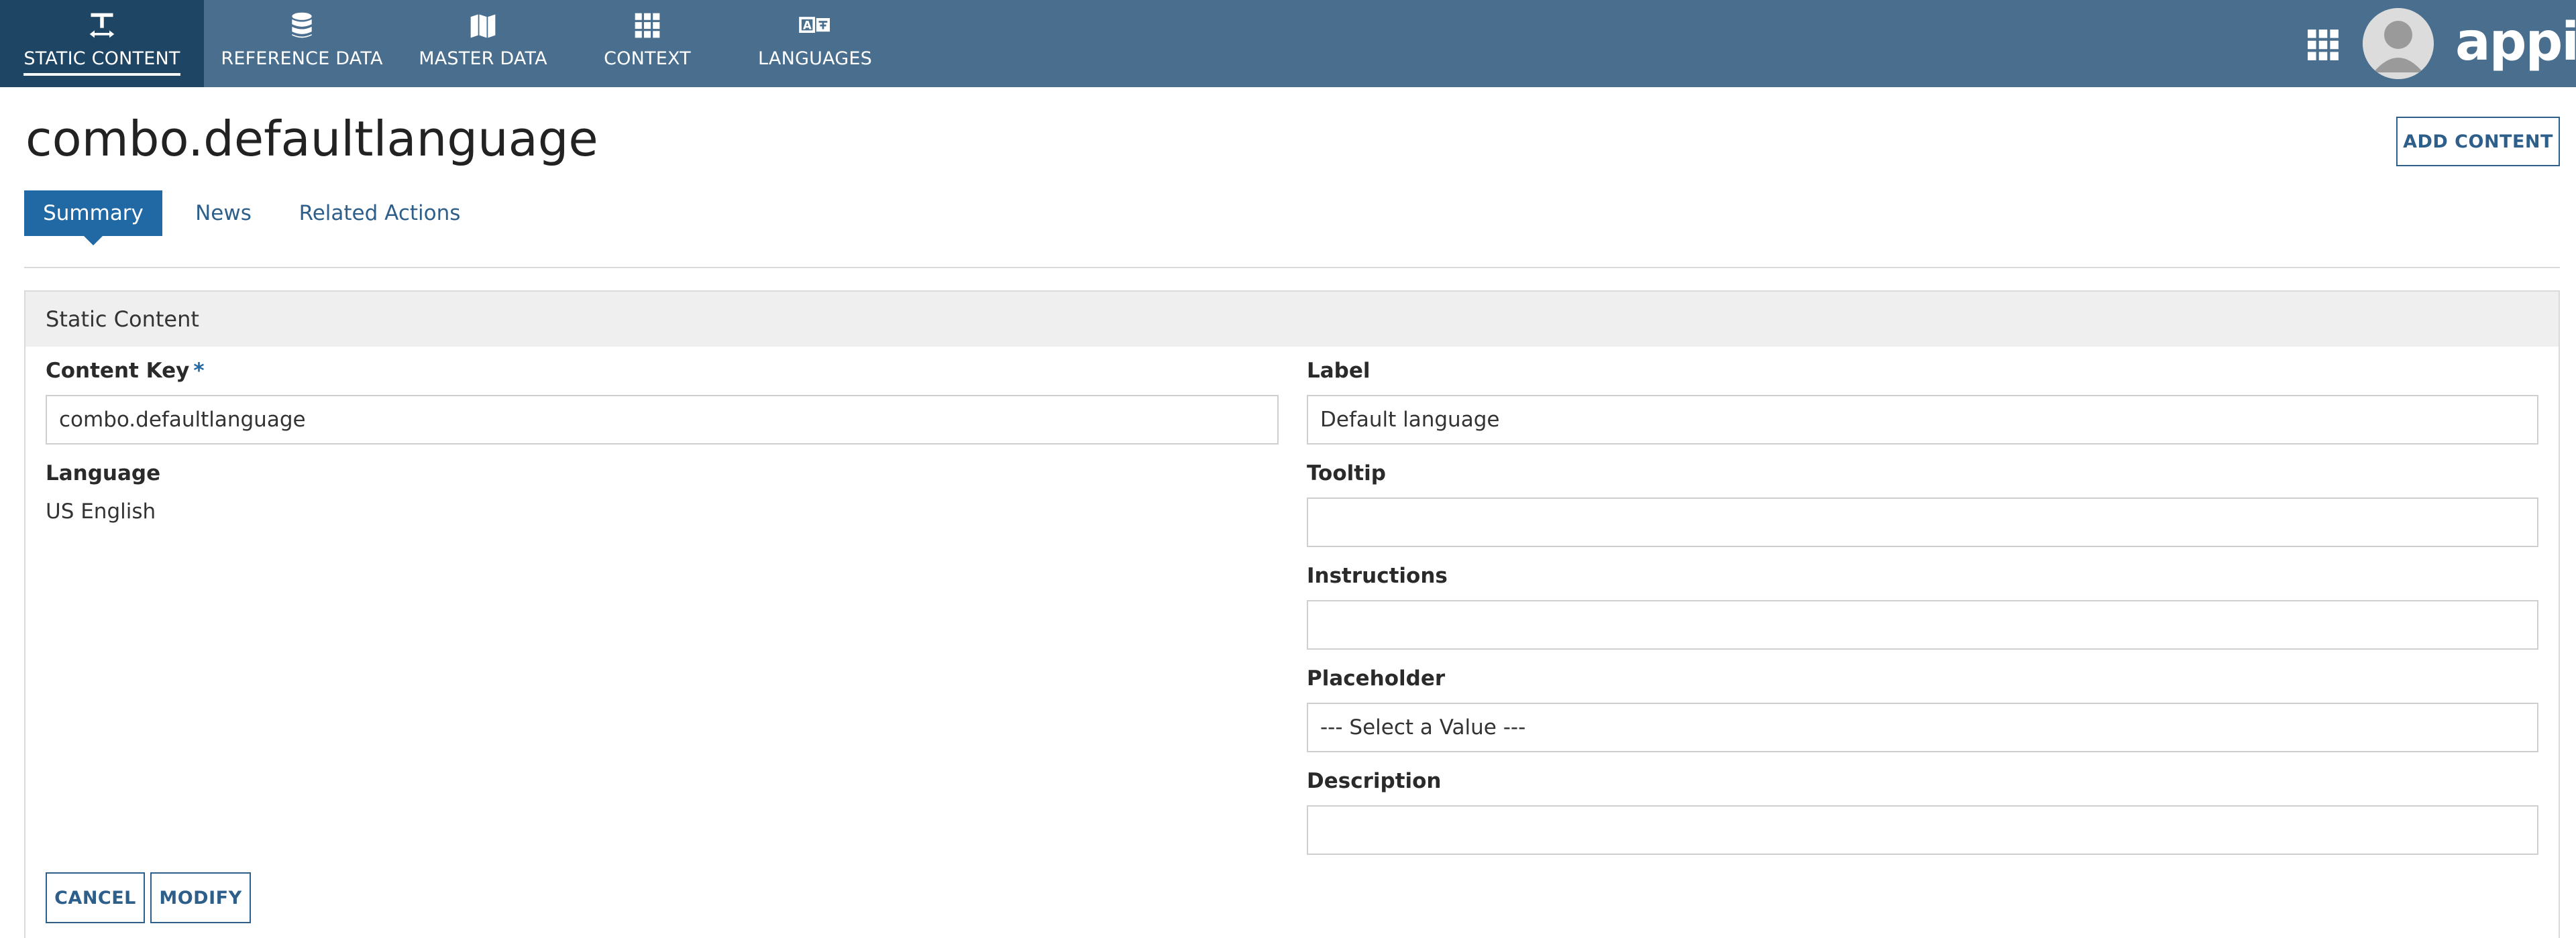 The height and width of the screenshot is (938, 2576). I want to click on nav-static-content: STATIC CONTENT, so click(102, 43).